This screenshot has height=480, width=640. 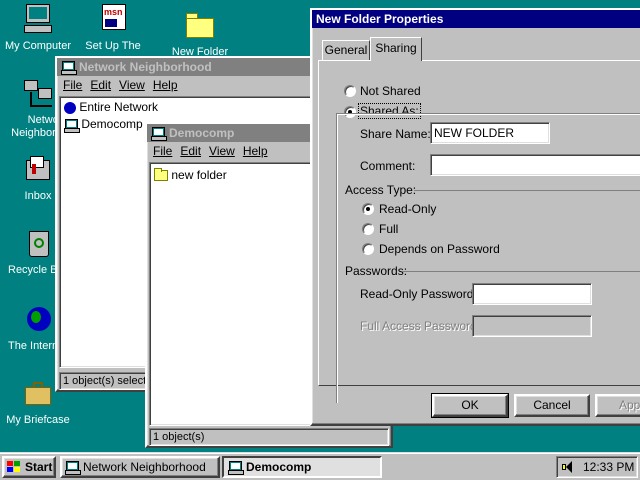 What do you see at coordinates (38, 320) in the screenshot?
I see `internet-icon` at bounding box center [38, 320].